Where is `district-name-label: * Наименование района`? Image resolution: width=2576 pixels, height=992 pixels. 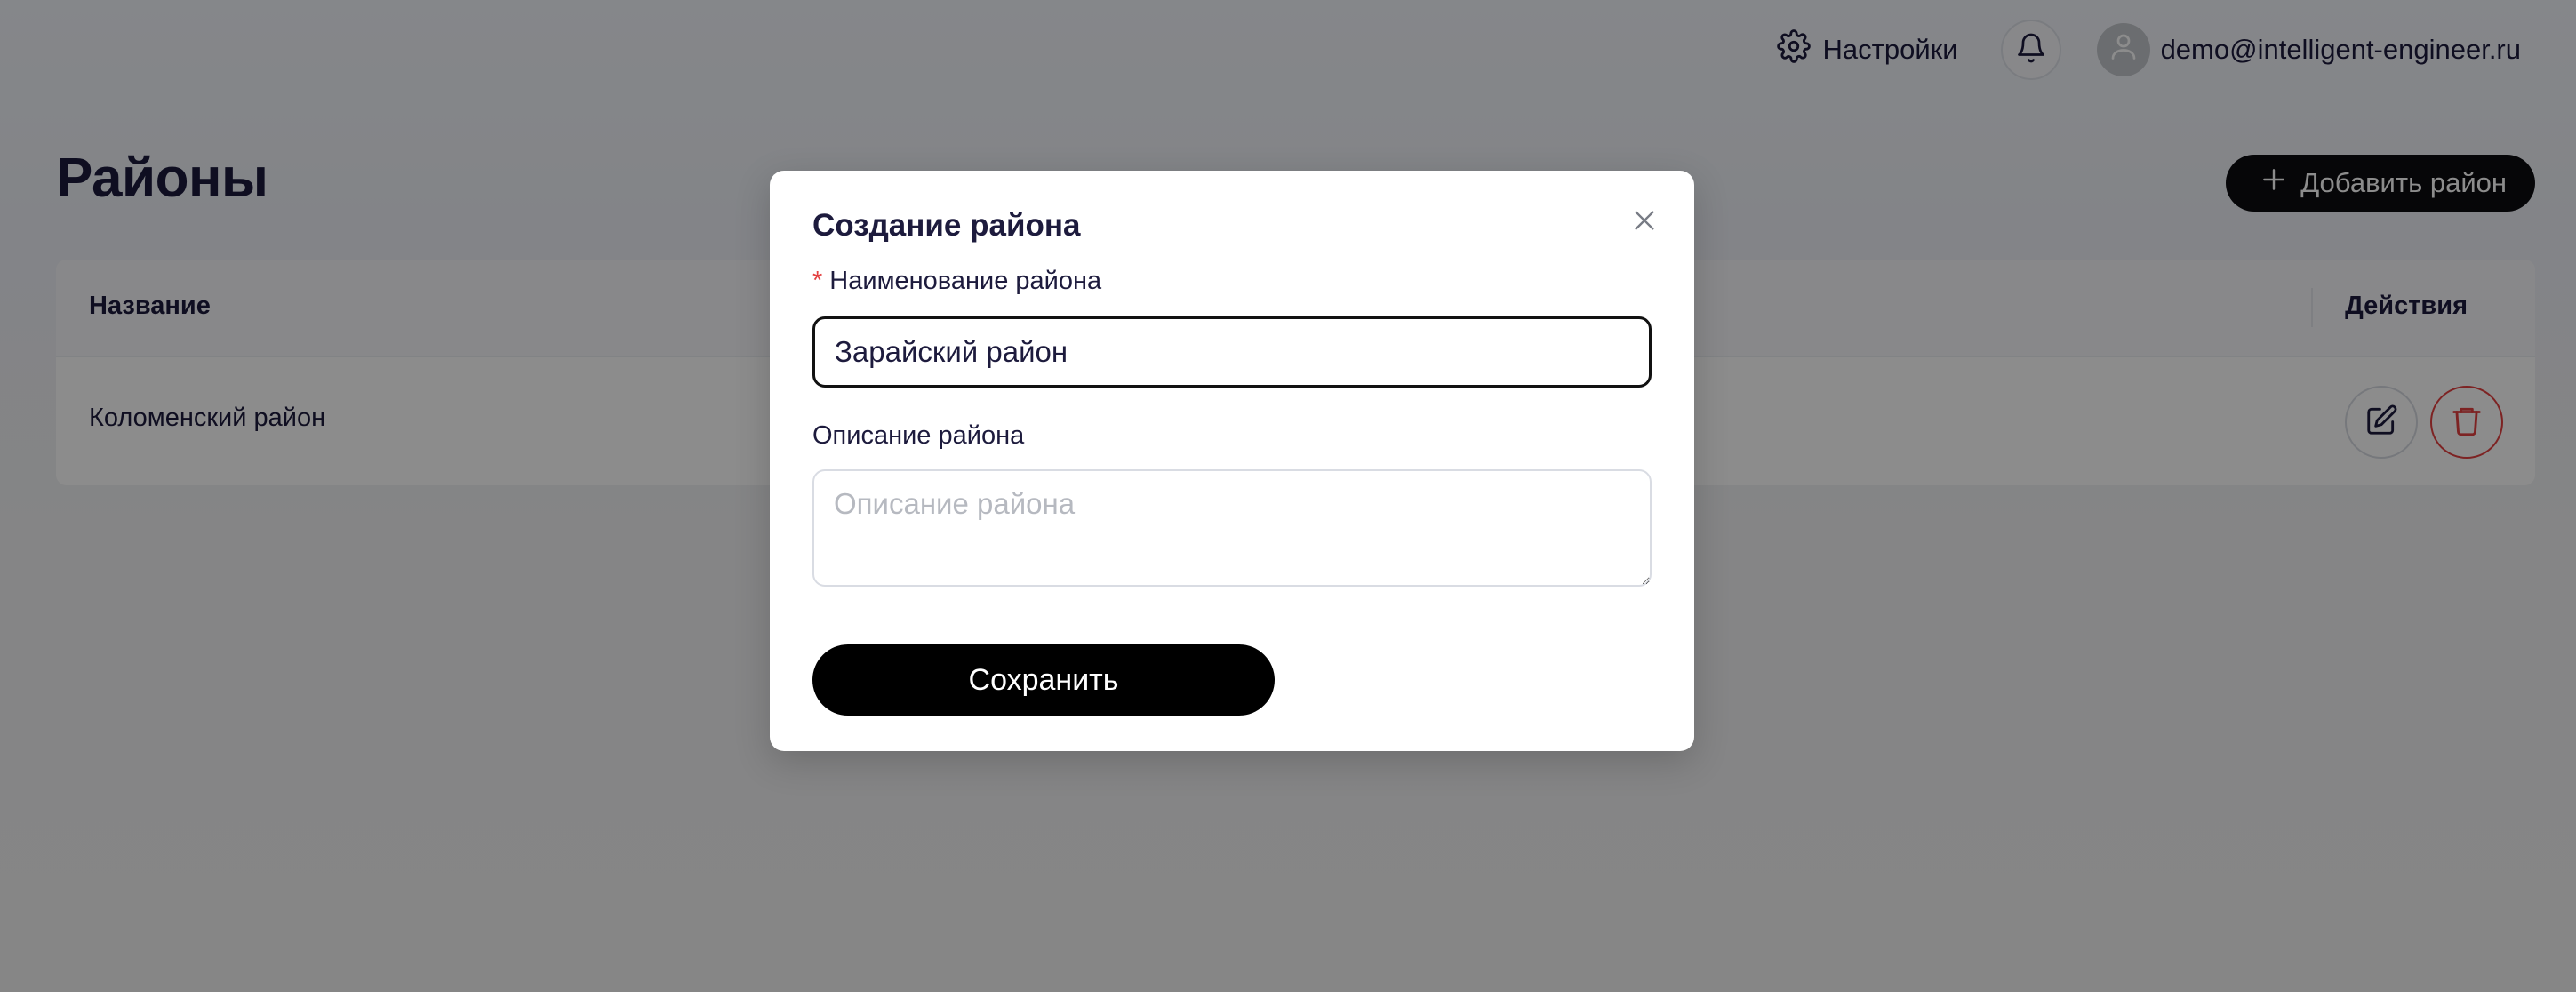 district-name-label: * Наименование района is located at coordinates (956, 281).